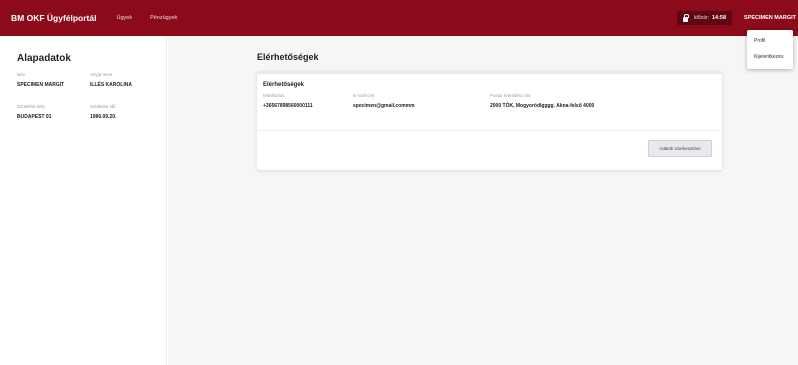 The width and height of the screenshot is (798, 365). Describe the element at coordinates (21, 74) in the screenshot. I see `field-label-name: Név` at that location.